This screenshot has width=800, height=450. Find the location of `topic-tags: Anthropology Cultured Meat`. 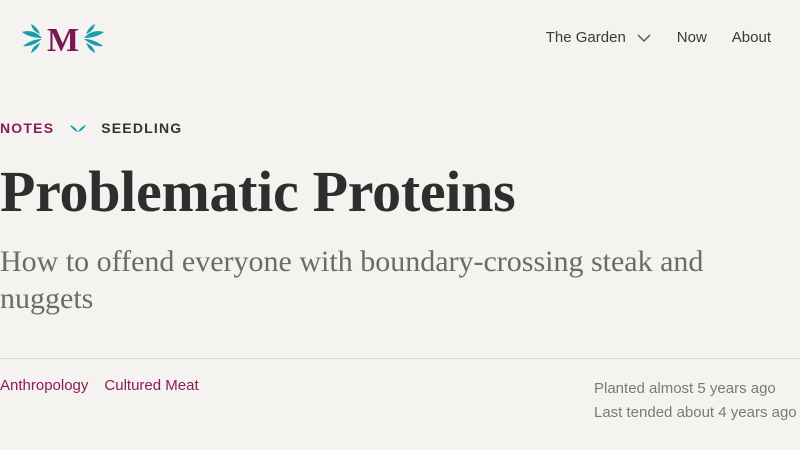

topic-tags: Anthropology Cultured Meat is located at coordinates (99, 385).